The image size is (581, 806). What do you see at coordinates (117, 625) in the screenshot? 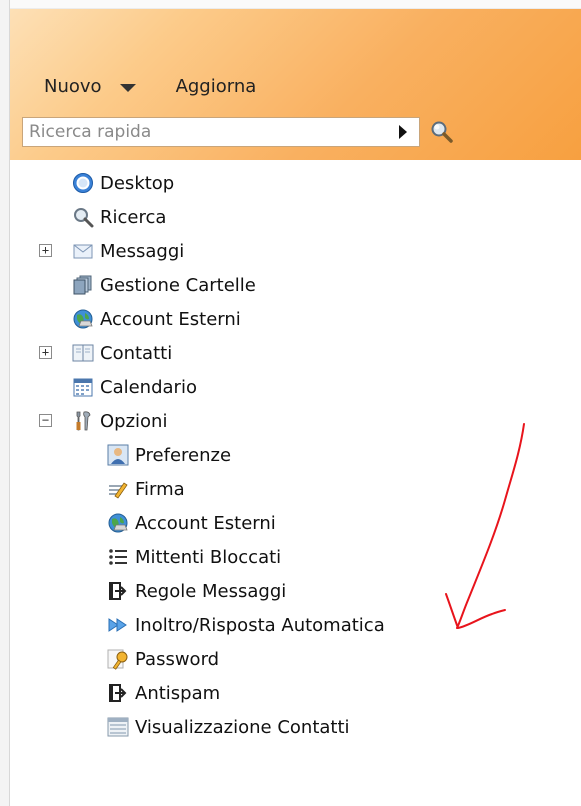
I see `forward-arrows-icon` at bounding box center [117, 625].